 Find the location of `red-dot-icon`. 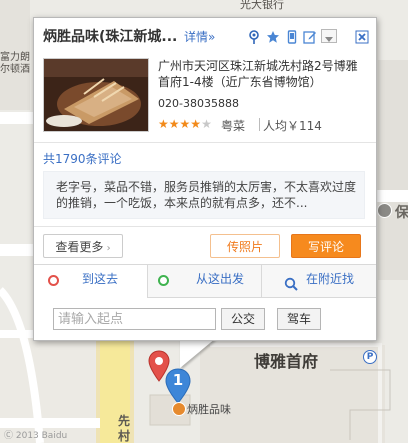

red-dot-icon is located at coordinates (53, 280).